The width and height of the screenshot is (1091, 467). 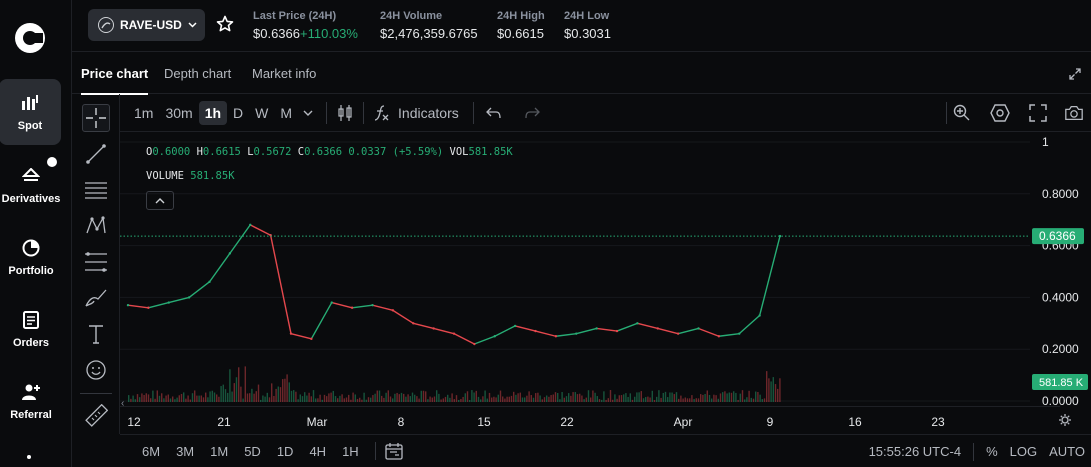 What do you see at coordinates (96, 154) in the screenshot?
I see `trend-line-icon` at bounding box center [96, 154].